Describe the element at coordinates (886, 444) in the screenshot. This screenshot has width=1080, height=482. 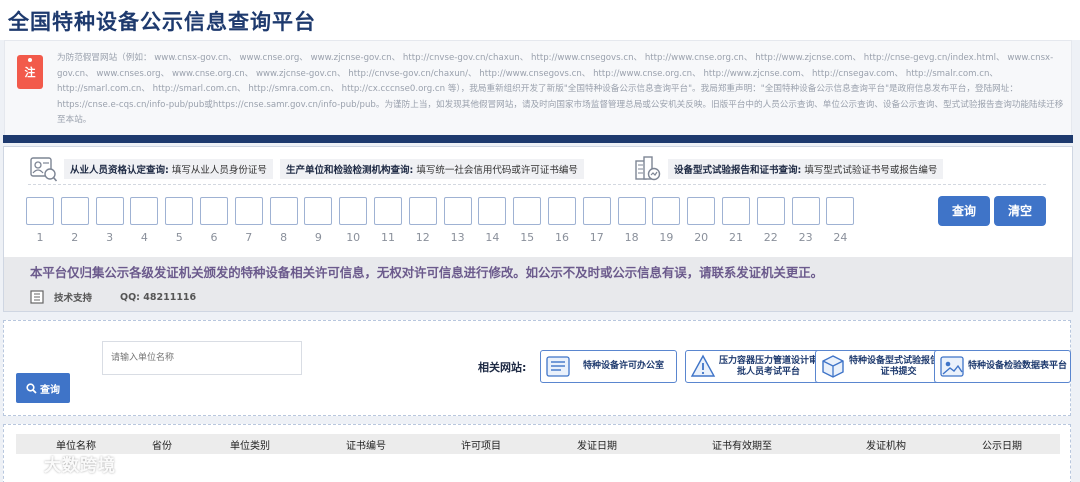
I see `table-column-header: 发证机构` at that location.